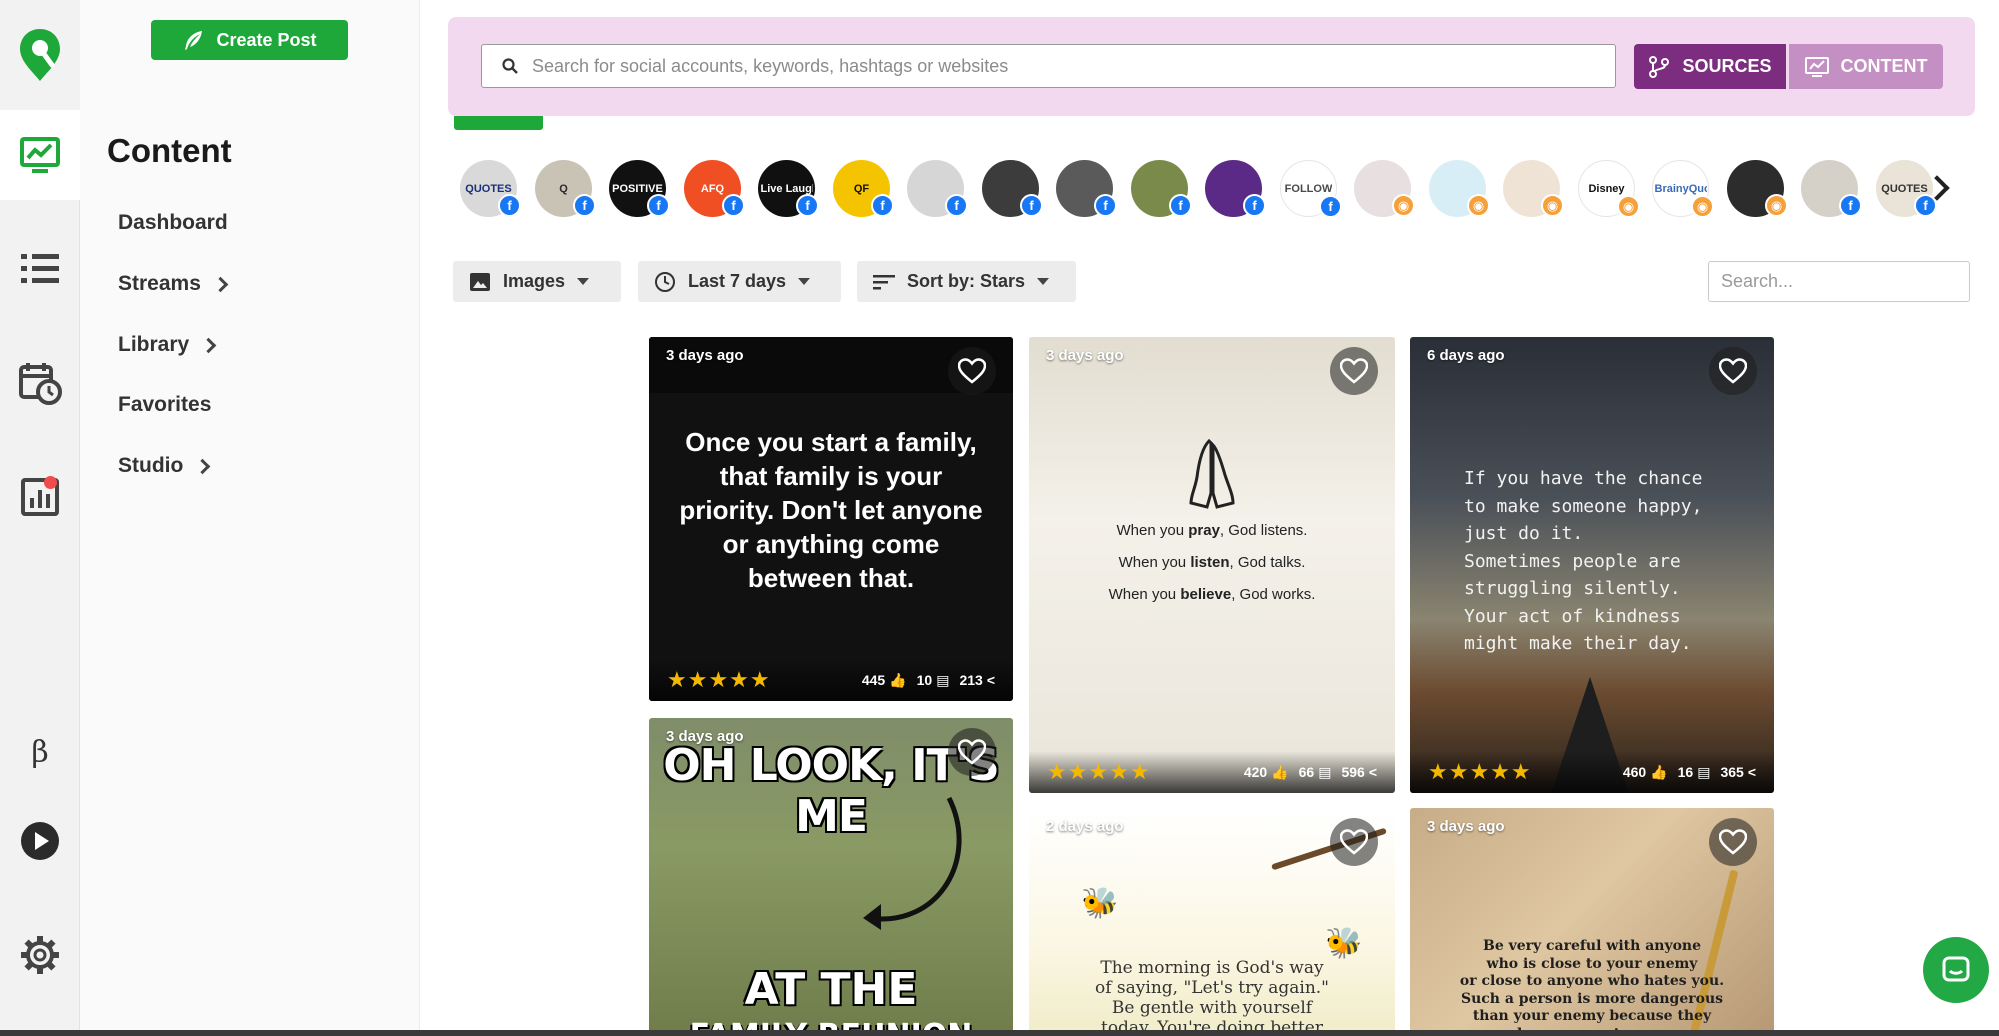  What do you see at coordinates (1403, 205) in the screenshot?
I see `rss-badge-icon: ◉` at bounding box center [1403, 205].